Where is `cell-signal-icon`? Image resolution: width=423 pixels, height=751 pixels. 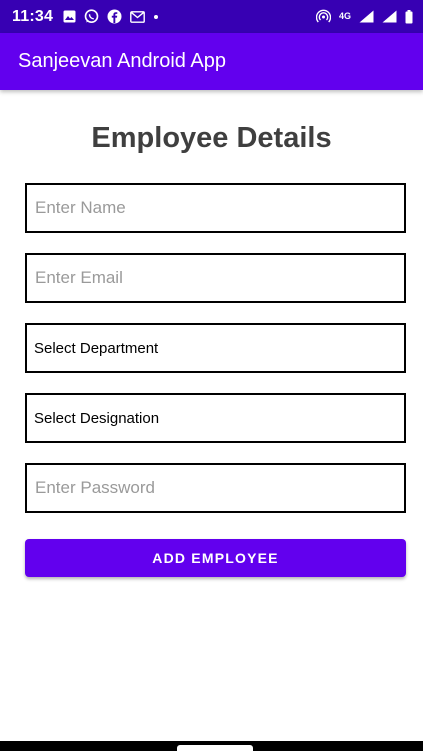
cell-signal-icon is located at coordinates (389, 16).